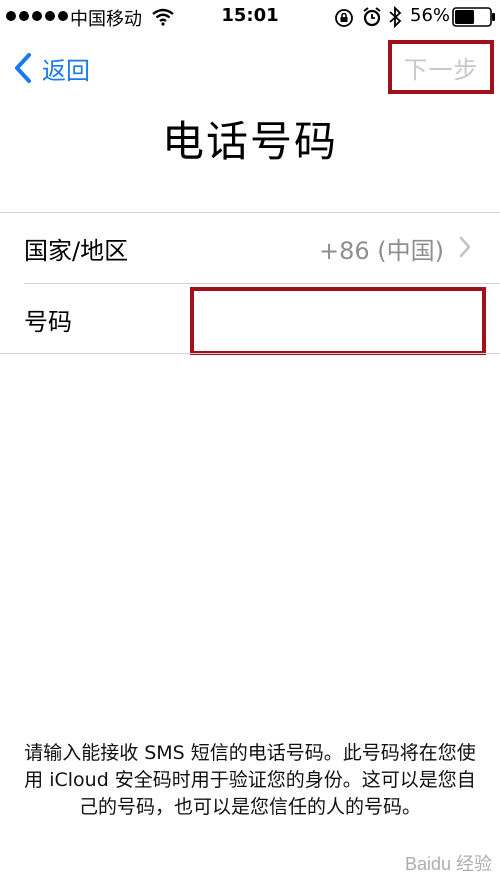 The width and height of the screenshot is (500, 888). Describe the element at coordinates (48, 322) in the screenshot. I see `phone-number-label: 号码` at that location.